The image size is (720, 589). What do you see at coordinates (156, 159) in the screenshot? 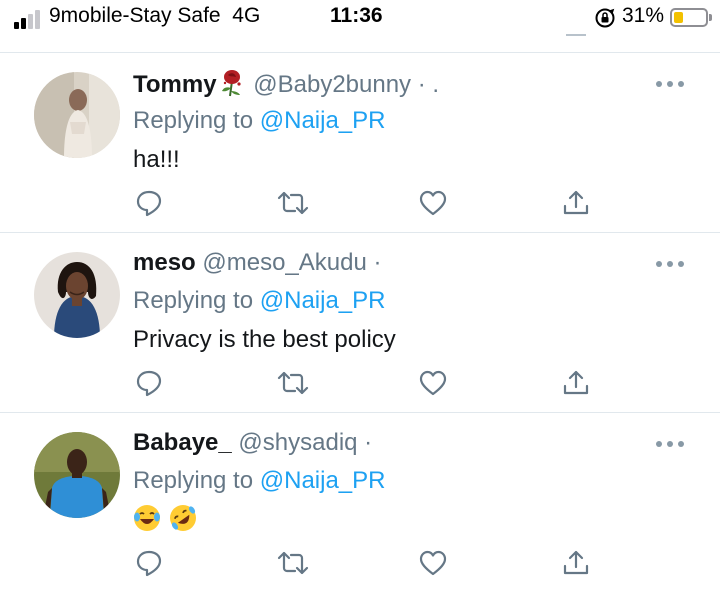
I see `tweet-text: ha!!!` at bounding box center [156, 159].